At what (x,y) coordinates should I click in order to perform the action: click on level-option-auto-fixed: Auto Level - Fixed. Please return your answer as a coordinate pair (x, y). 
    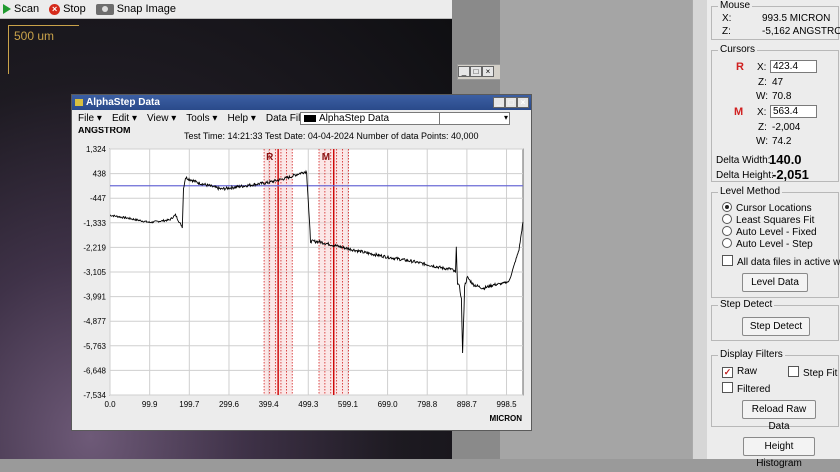
    Looking at the image, I should click on (769, 232).